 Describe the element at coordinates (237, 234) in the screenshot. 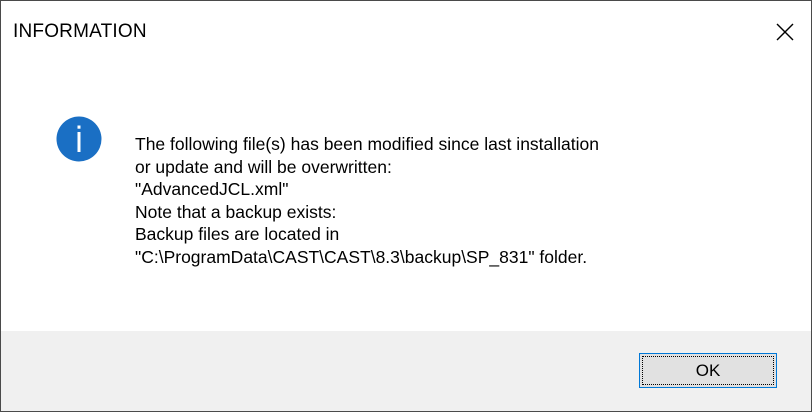

I see `message-line: Backup files are located in` at that location.